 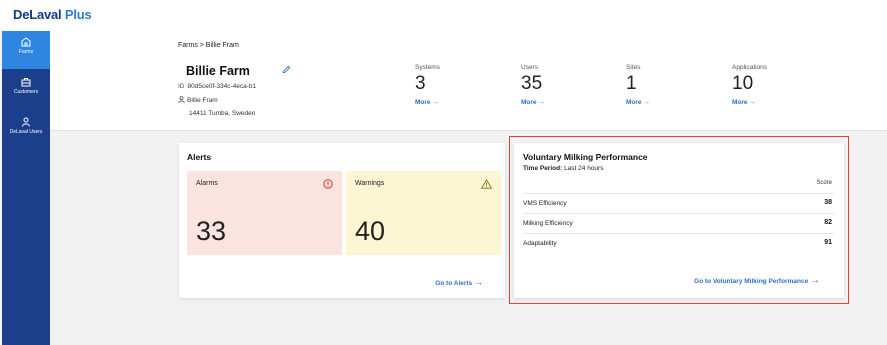 I want to click on more-link-users: More →, so click(x=566, y=102).